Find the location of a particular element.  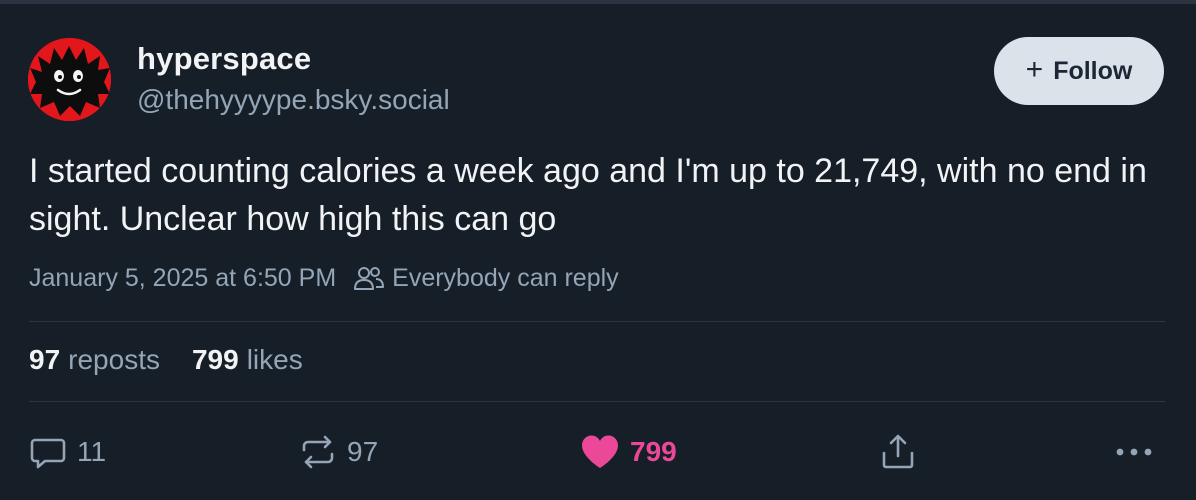

reposts-count: 97 is located at coordinates (45, 359).